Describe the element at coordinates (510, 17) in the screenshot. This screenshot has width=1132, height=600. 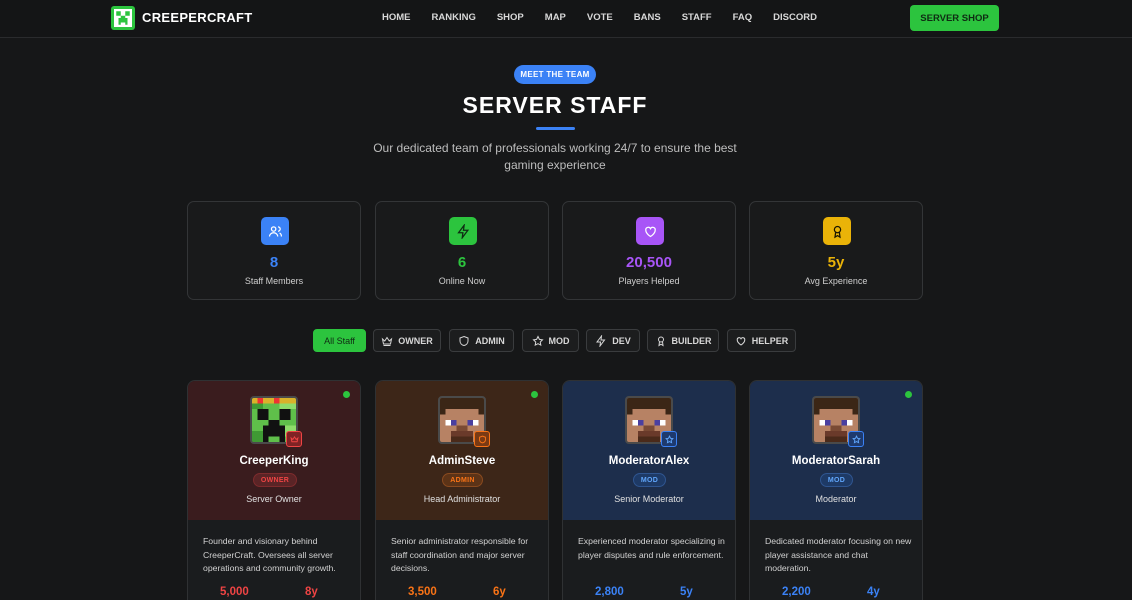
I see `nav-shop: SHOP` at that location.